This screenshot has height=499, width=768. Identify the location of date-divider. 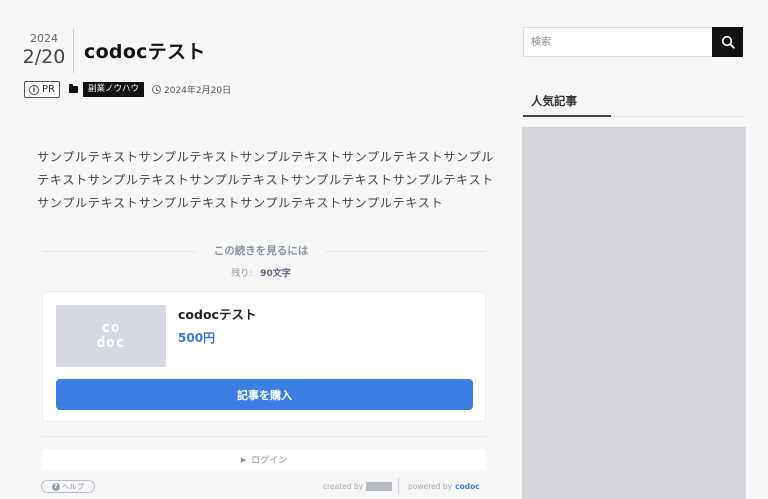
(73, 51).